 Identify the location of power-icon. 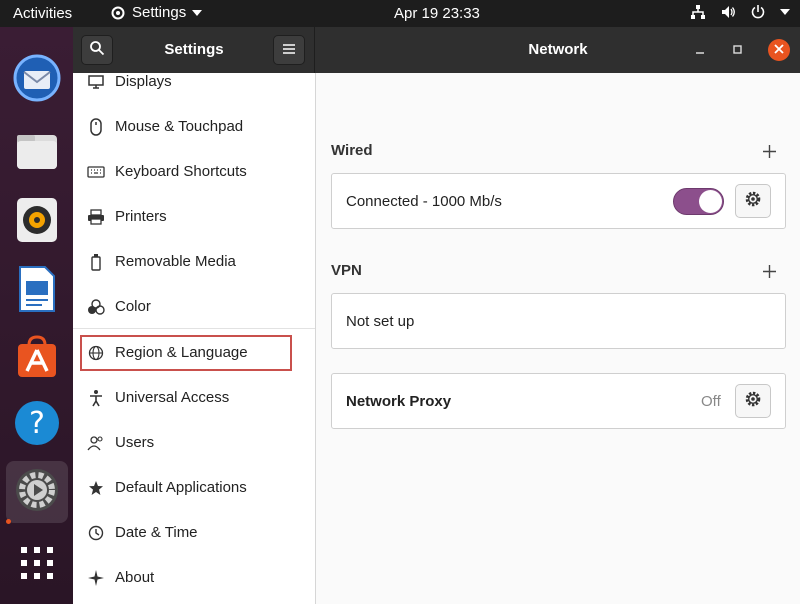
(758, 12).